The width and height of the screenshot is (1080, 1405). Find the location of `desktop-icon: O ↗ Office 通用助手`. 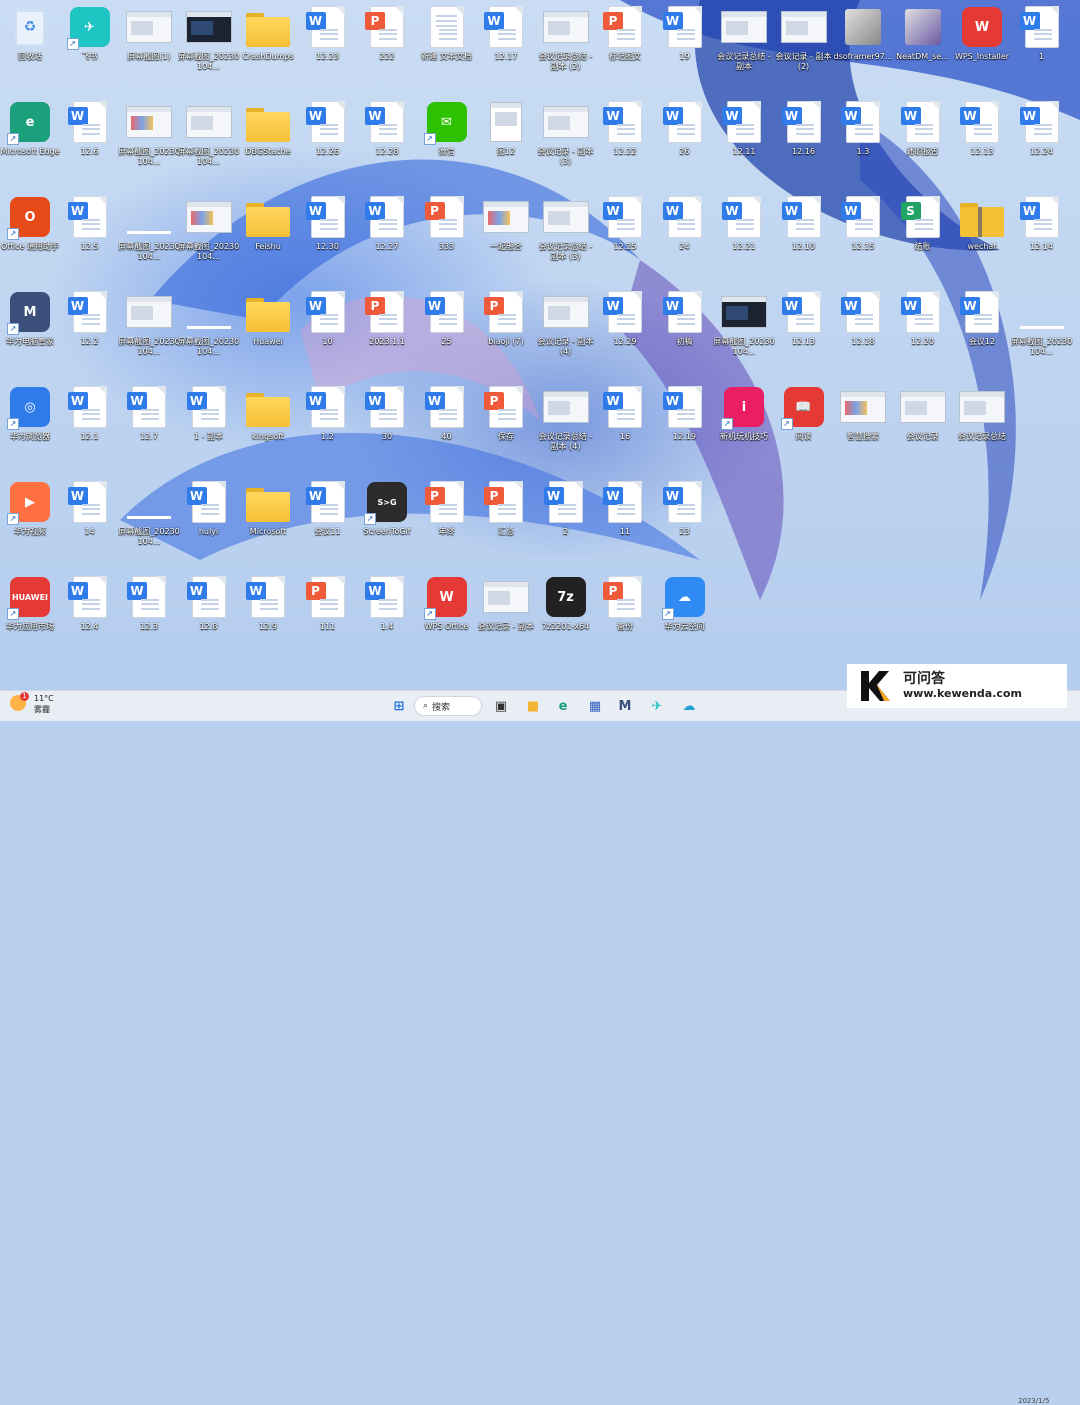

desktop-icon: O ↗ Office 通用助手 is located at coordinates (30, 223).